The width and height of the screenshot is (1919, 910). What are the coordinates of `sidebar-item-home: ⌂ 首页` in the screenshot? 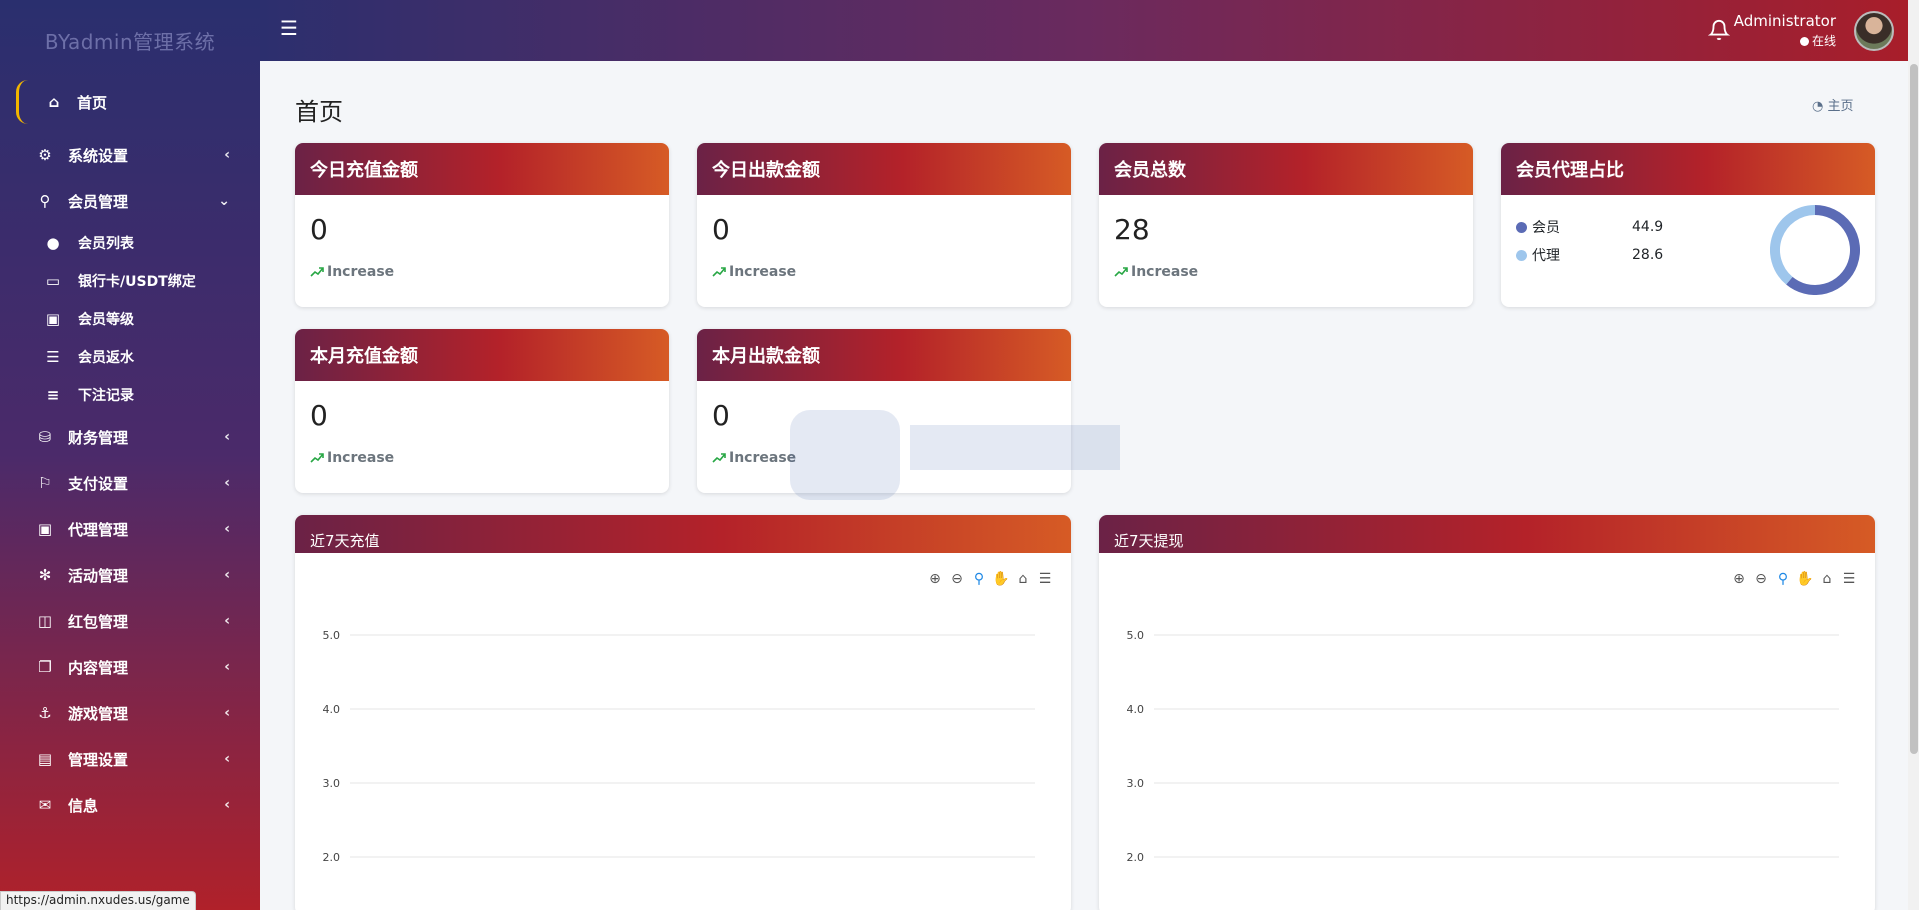 It's located at (138, 102).